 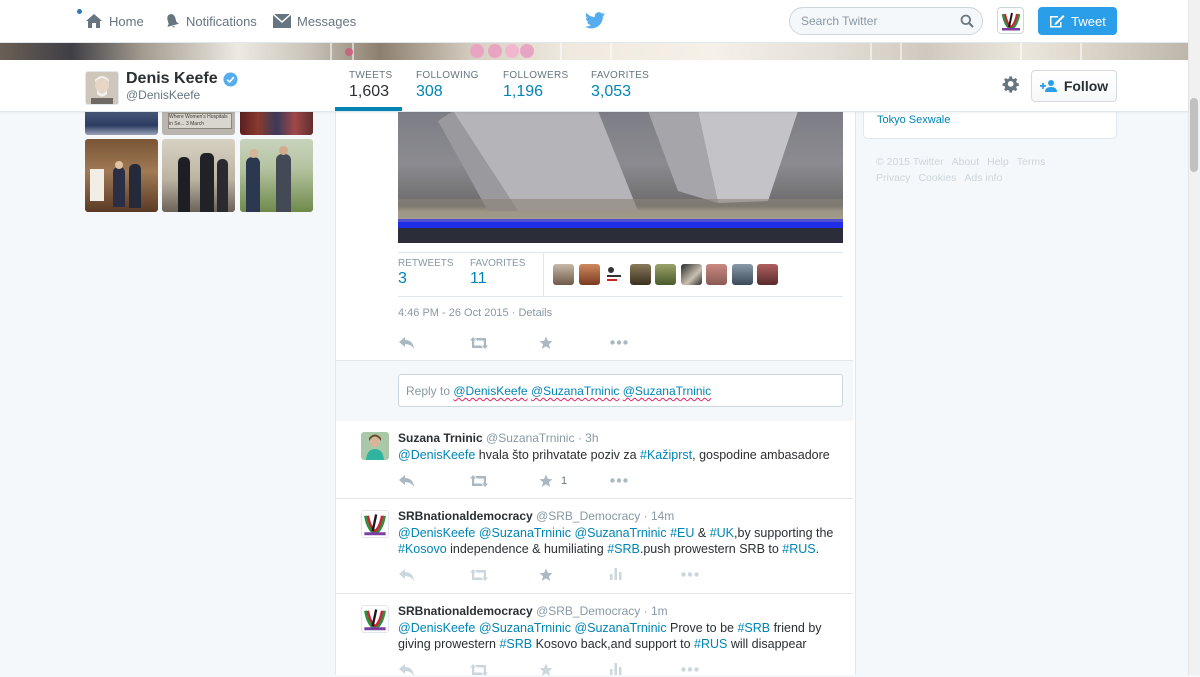 What do you see at coordinates (1074, 86) in the screenshot?
I see `follow-button: Follow` at bounding box center [1074, 86].